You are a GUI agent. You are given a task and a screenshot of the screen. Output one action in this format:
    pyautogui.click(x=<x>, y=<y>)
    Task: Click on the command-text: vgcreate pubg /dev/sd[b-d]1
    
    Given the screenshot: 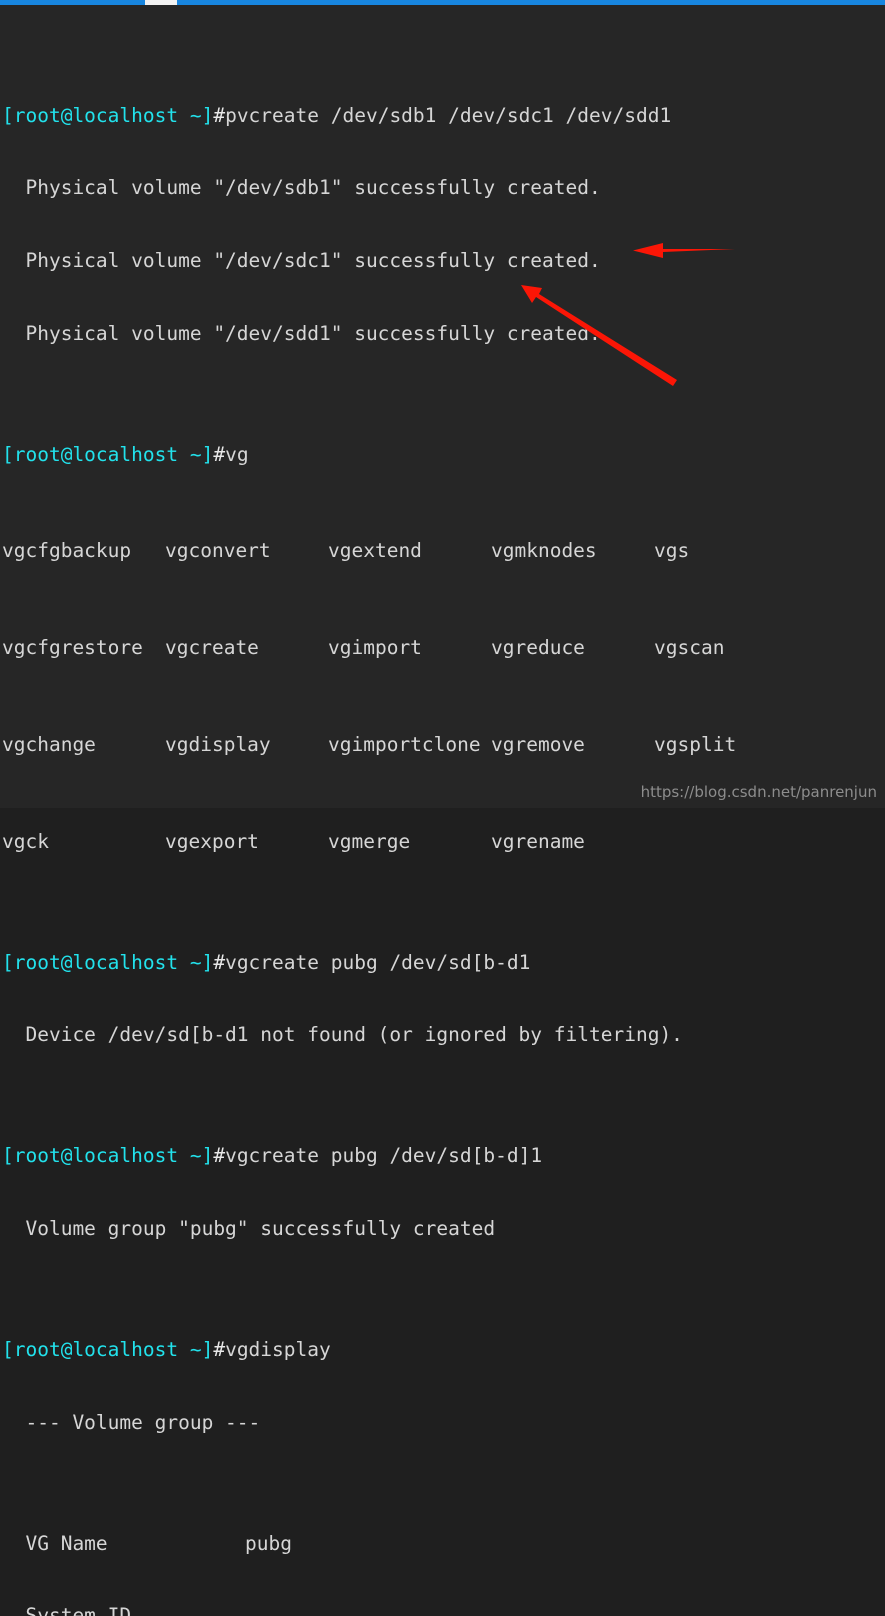 What is the action you would take?
    pyautogui.click(x=384, y=1156)
    